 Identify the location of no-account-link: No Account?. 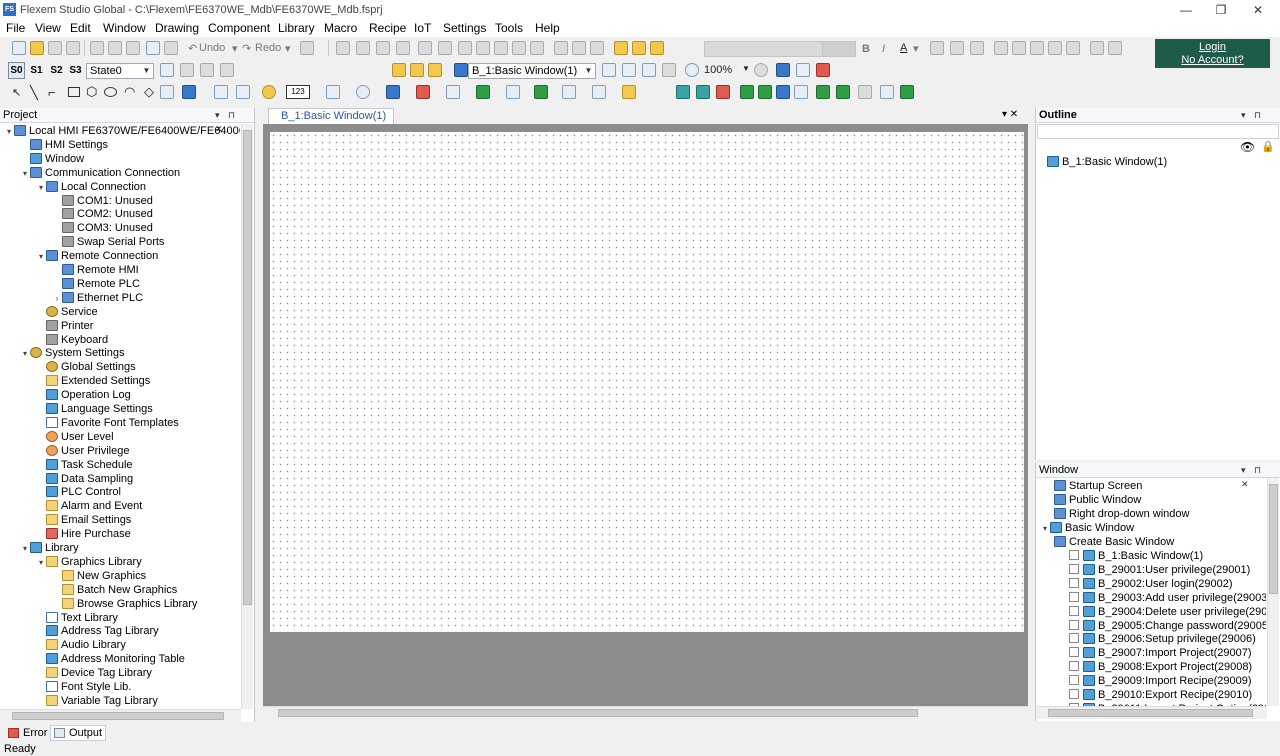
(1212, 60).